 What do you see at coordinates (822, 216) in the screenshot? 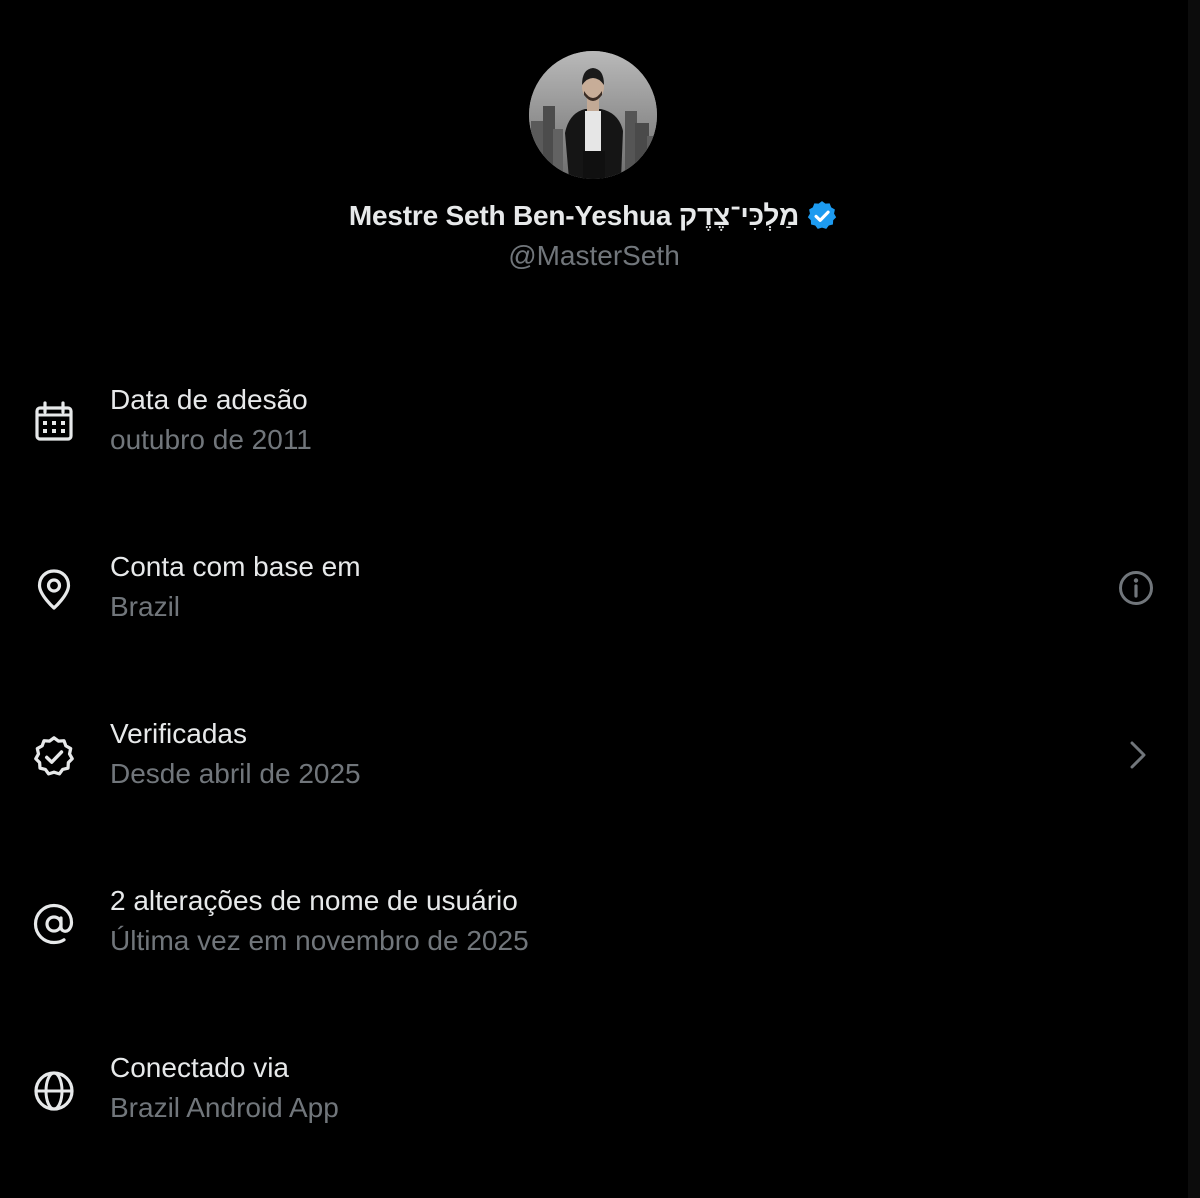
I see `verified-badge-icon` at bounding box center [822, 216].